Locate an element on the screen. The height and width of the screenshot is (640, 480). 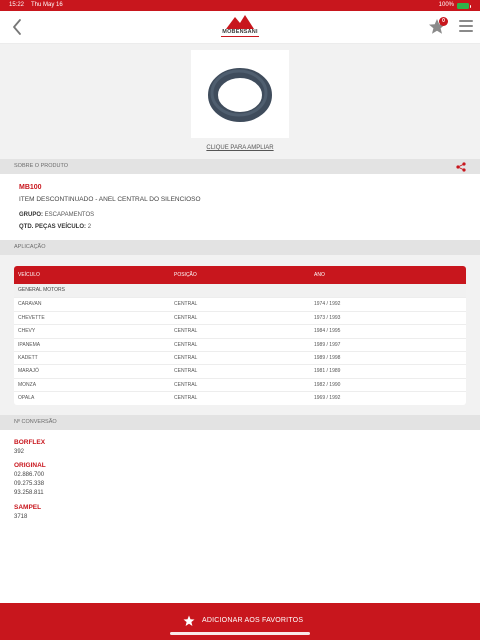
cell-vehicle: MONZA is located at coordinates (27, 384).